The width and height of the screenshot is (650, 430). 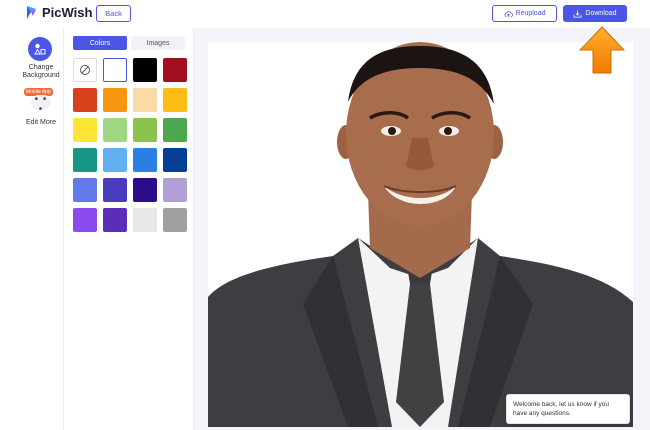 I want to click on download-icon, so click(x=577, y=14).